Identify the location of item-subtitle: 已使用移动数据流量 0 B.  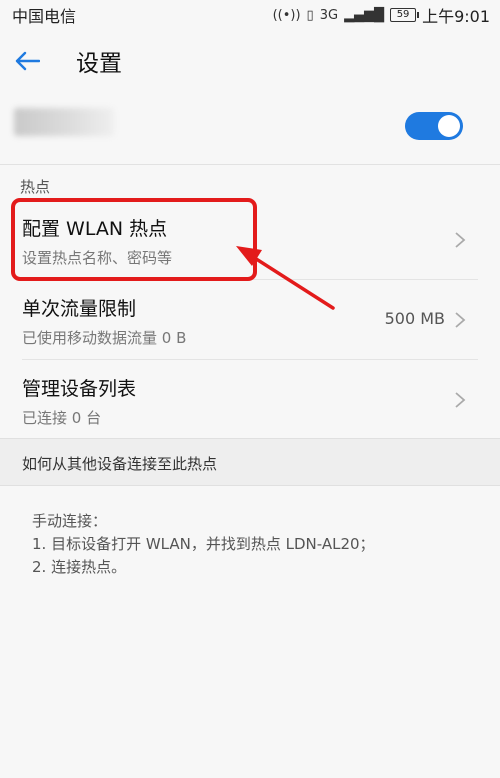
(104, 338).